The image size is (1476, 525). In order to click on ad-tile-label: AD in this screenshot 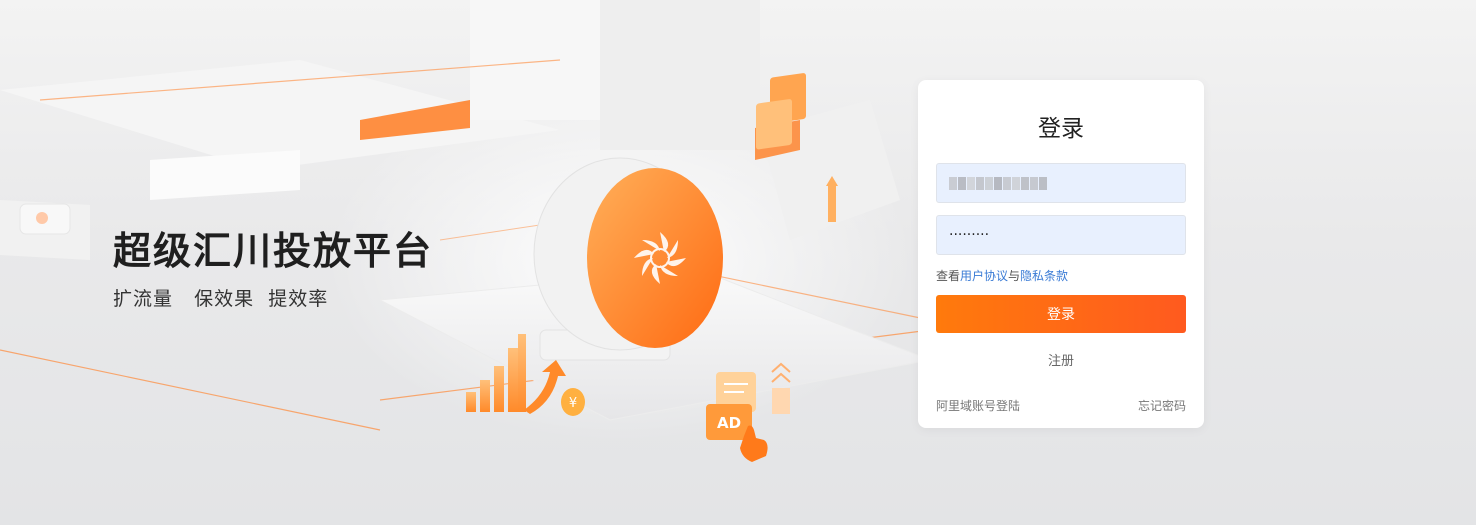, I will do `click(729, 423)`.